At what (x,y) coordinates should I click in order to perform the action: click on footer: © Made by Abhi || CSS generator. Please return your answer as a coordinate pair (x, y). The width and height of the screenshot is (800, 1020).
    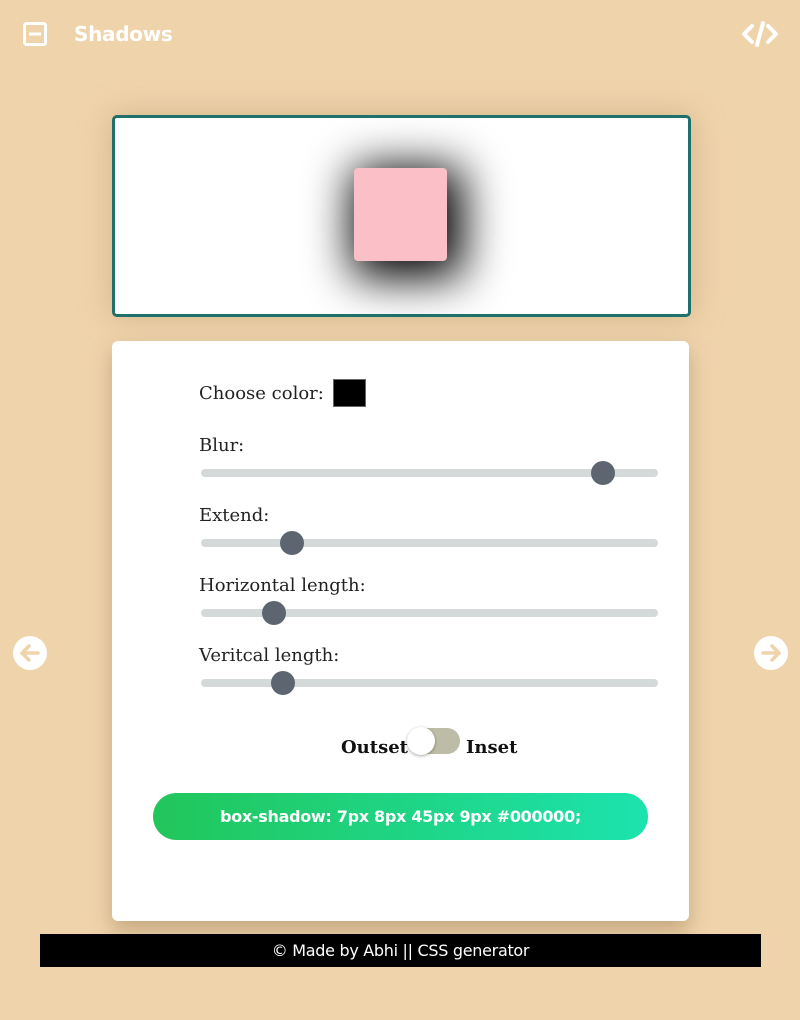
    Looking at the image, I should click on (400, 950).